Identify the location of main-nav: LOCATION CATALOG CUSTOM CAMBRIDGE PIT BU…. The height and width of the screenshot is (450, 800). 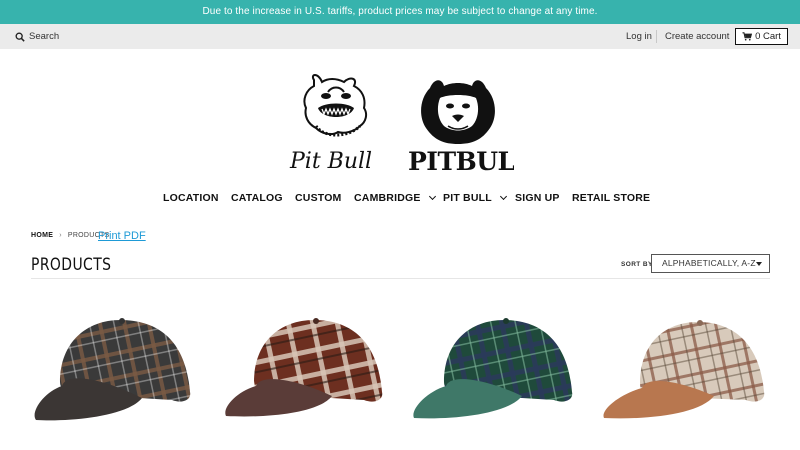
(400, 198).